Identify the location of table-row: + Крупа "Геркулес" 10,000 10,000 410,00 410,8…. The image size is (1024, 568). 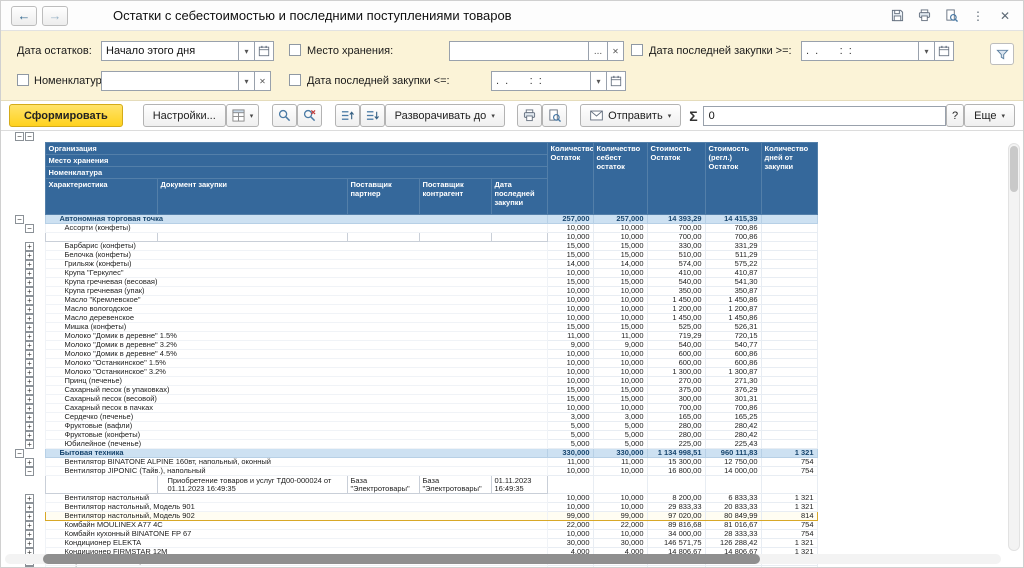
(411, 273).